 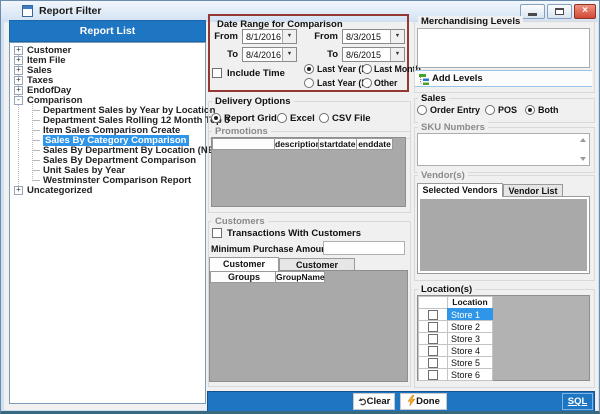 I want to click on transactions-with-customers-checkbox, so click(x=217, y=233).